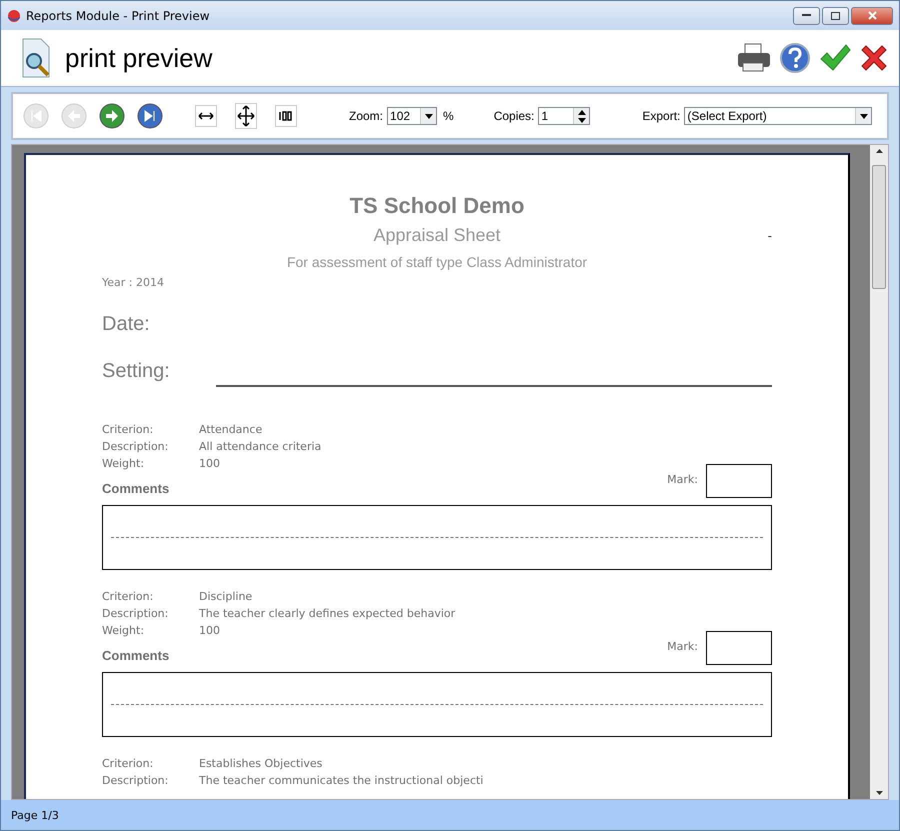  Describe the element at coordinates (136, 371) in the screenshot. I see `setting-label: Setting:` at that location.